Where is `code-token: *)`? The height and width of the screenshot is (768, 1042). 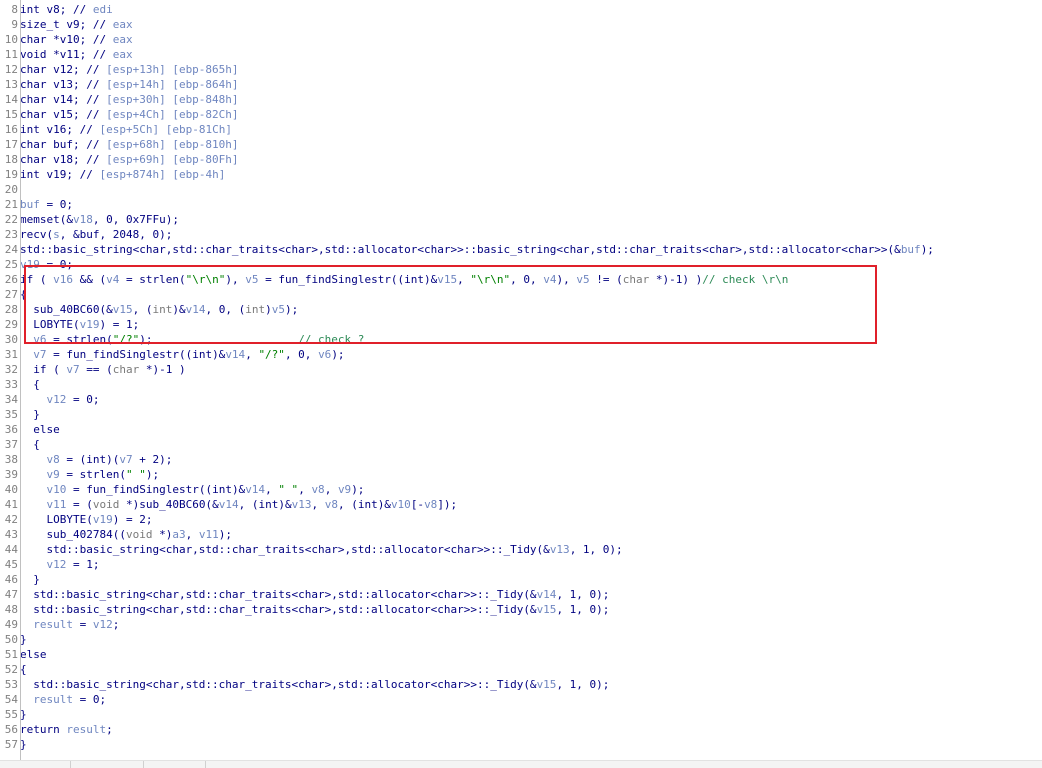 code-token: *) is located at coordinates (162, 534).